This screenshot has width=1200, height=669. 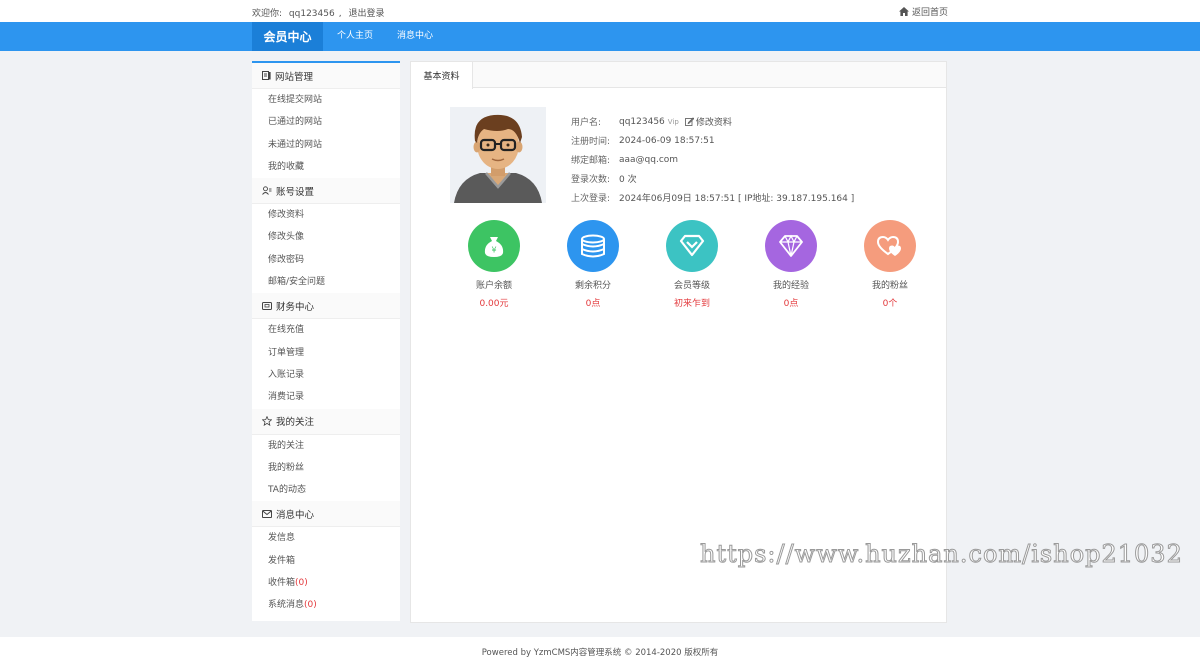 What do you see at coordinates (266, 75) in the screenshot?
I see `document-icon` at bounding box center [266, 75].